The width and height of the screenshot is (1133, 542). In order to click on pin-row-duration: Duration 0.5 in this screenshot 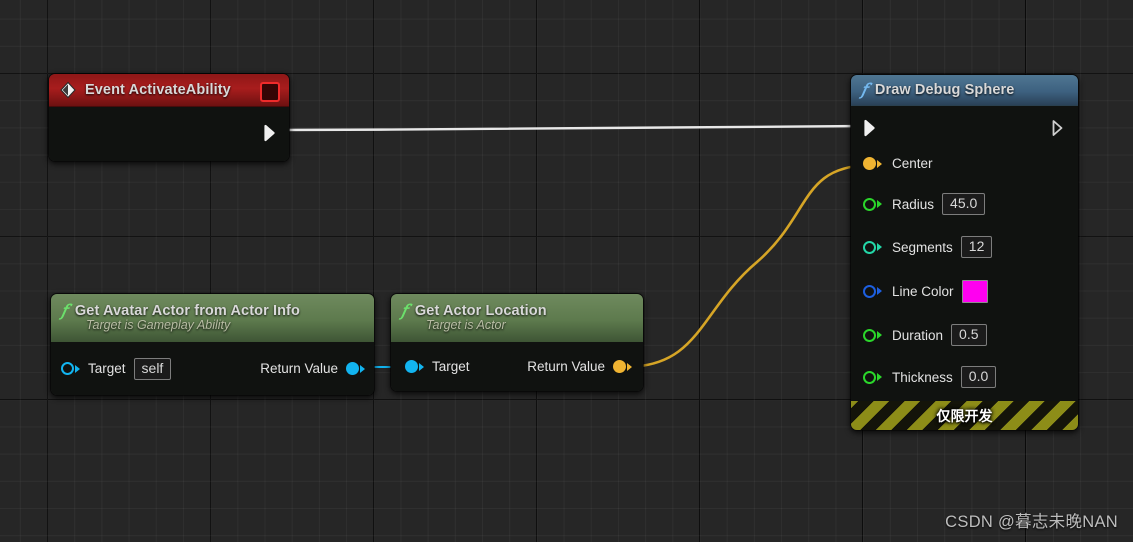, I will do `click(964, 335)`.